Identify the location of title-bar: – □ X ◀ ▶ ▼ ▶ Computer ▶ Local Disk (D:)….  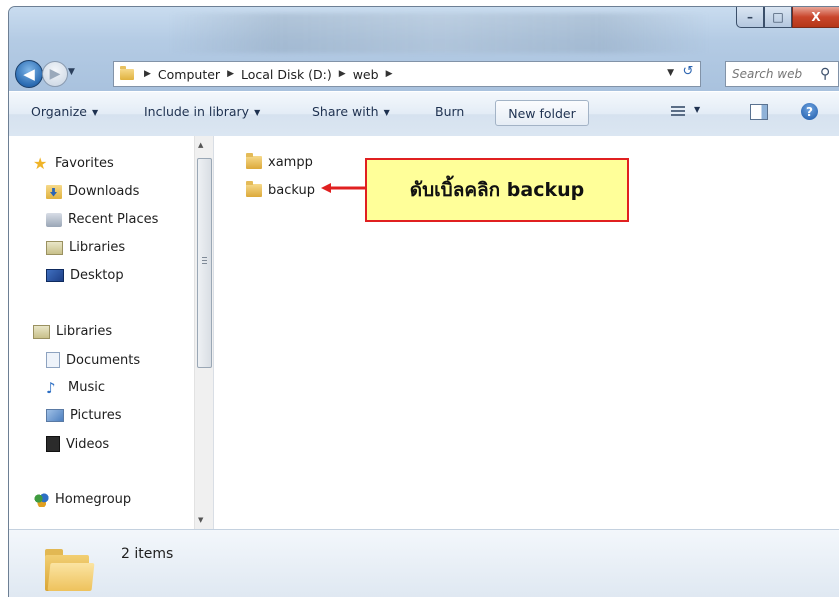
(424, 49).